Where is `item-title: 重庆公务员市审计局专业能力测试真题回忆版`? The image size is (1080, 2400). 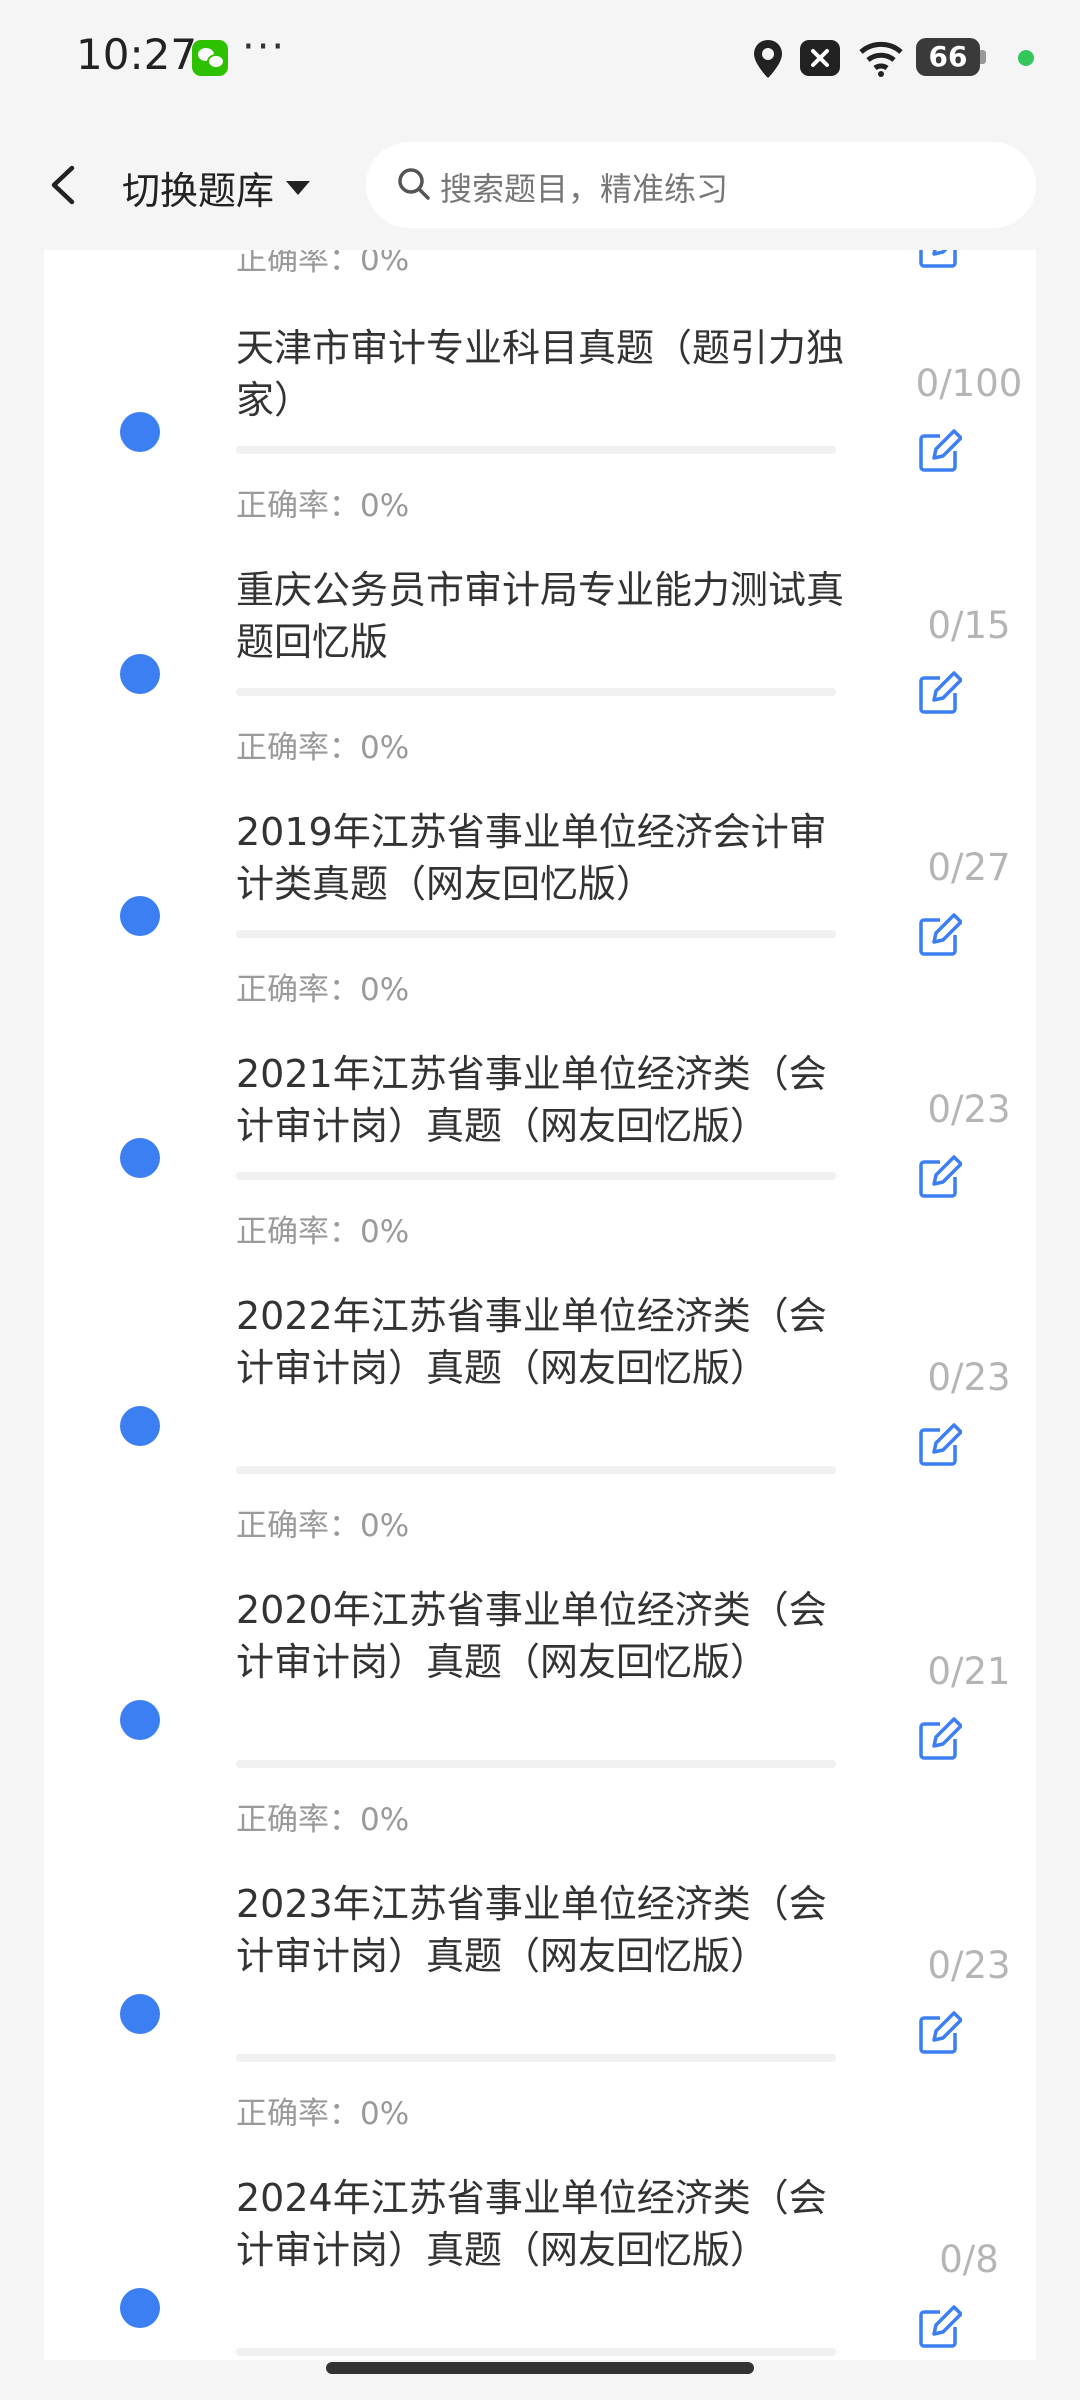 item-title: 重庆公务员市审计局专业能力测试真题回忆版 is located at coordinates (540, 616).